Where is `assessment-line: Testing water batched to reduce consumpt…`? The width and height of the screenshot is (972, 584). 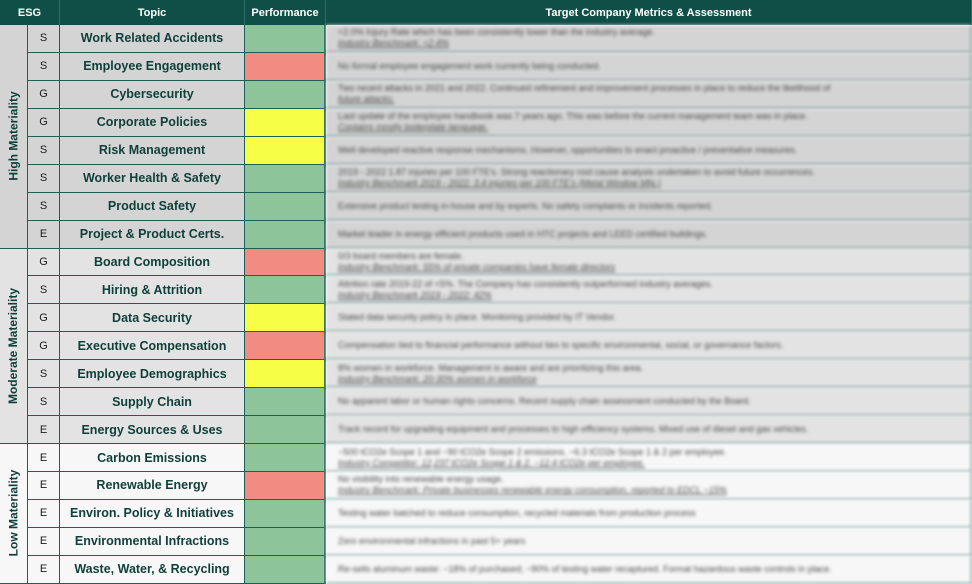 assessment-line: Testing water batched to reduce consumpt… is located at coordinates (517, 512).